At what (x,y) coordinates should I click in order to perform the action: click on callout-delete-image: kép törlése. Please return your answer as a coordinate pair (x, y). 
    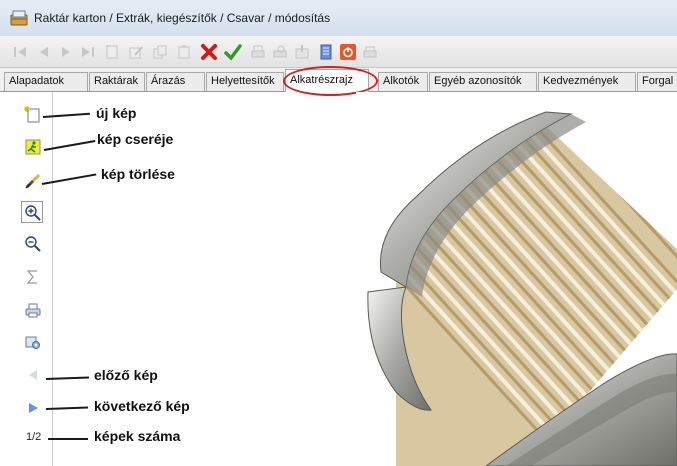
    Looking at the image, I should click on (138, 174).